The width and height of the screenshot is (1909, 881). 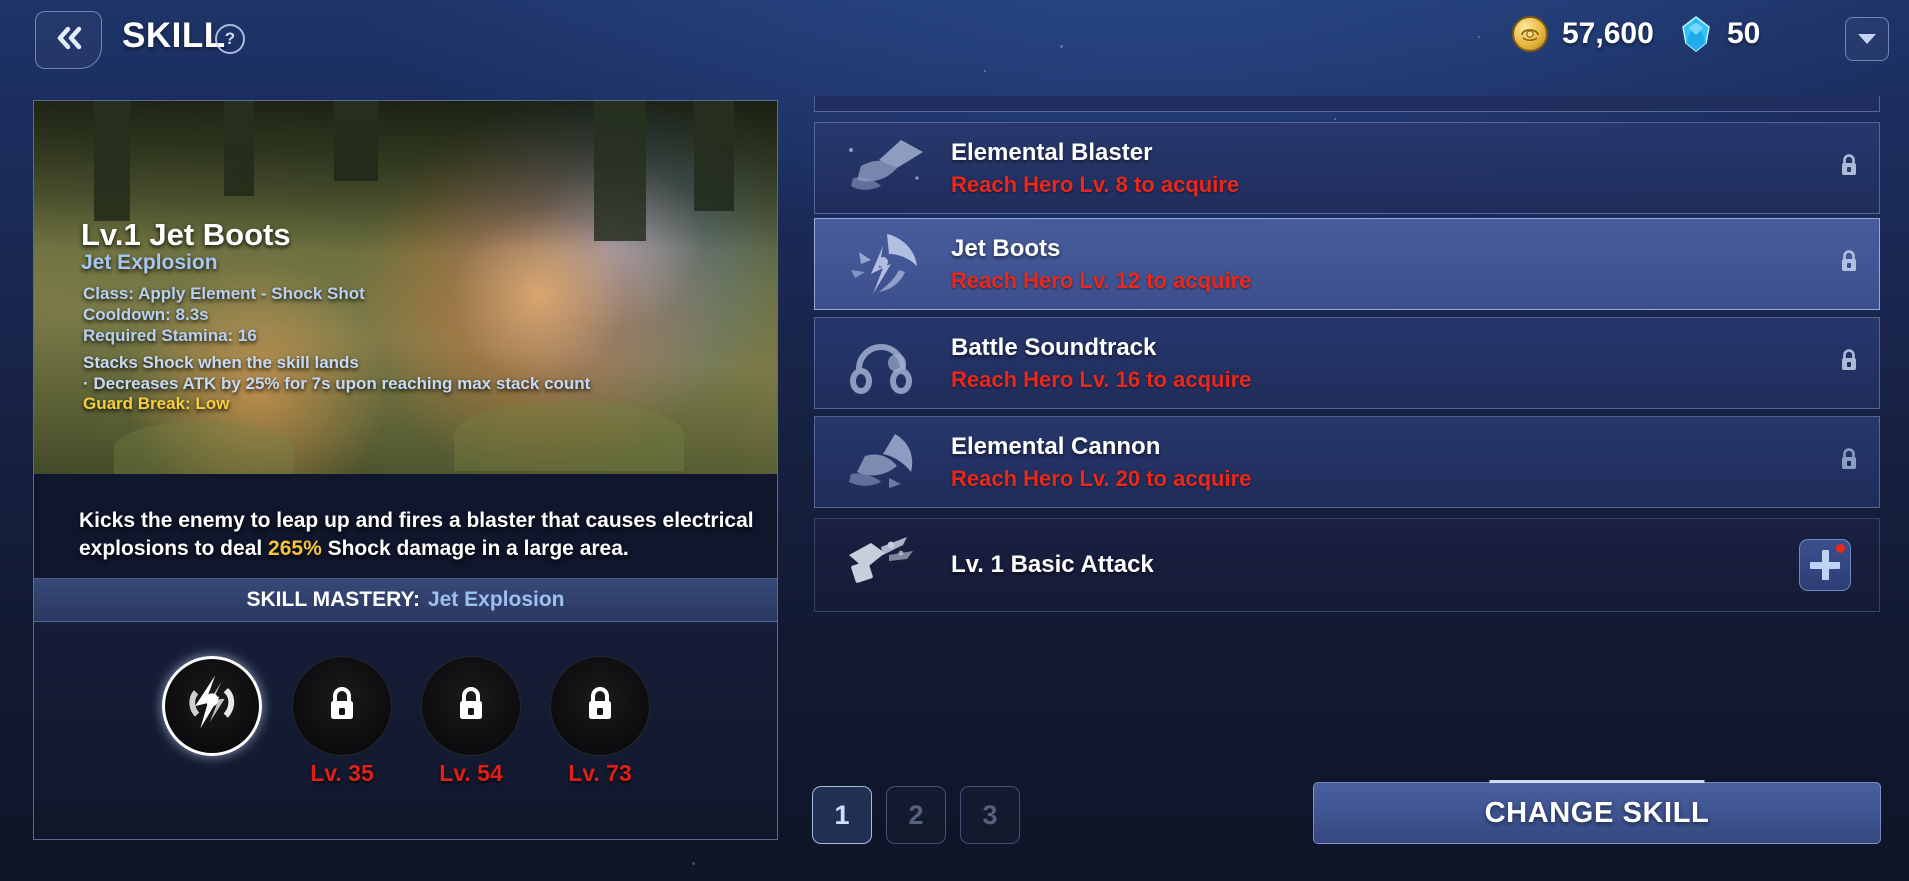 What do you see at coordinates (990, 815) in the screenshot?
I see `page-button-3: 3` at bounding box center [990, 815].